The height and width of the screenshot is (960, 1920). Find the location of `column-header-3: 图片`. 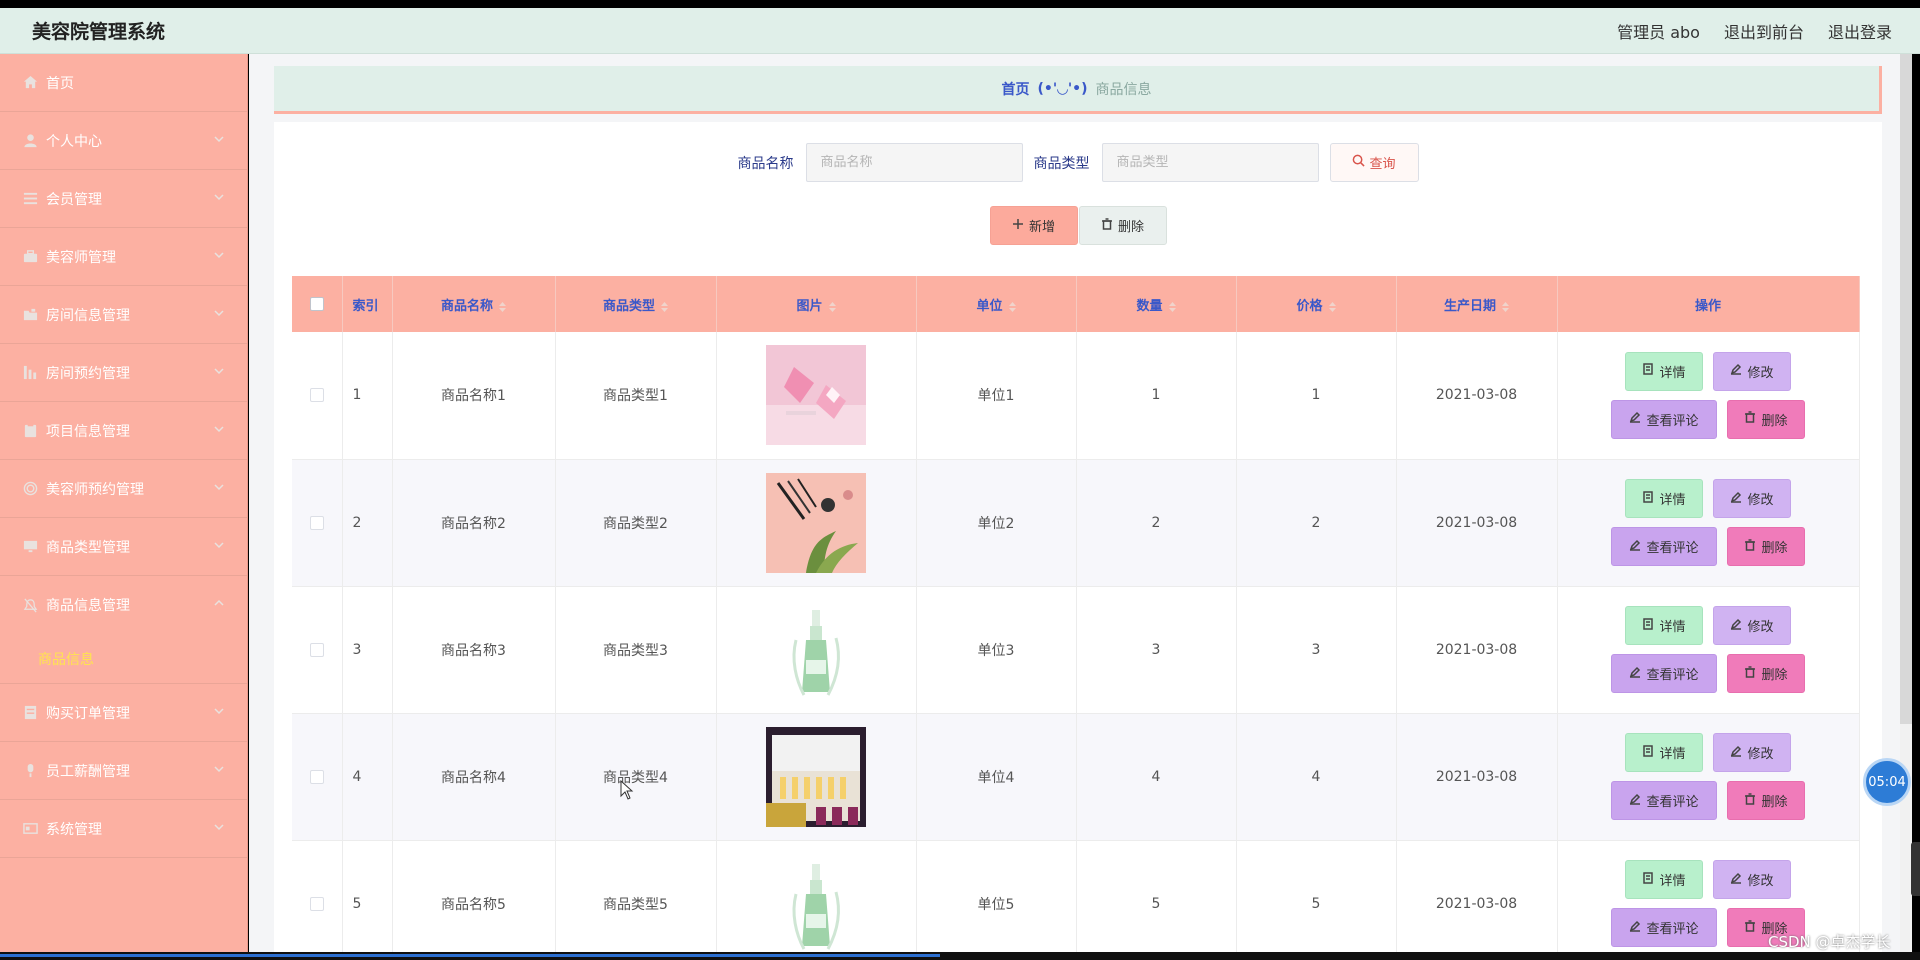

column-header-3: 图片 is located at coordinates (816, 304).